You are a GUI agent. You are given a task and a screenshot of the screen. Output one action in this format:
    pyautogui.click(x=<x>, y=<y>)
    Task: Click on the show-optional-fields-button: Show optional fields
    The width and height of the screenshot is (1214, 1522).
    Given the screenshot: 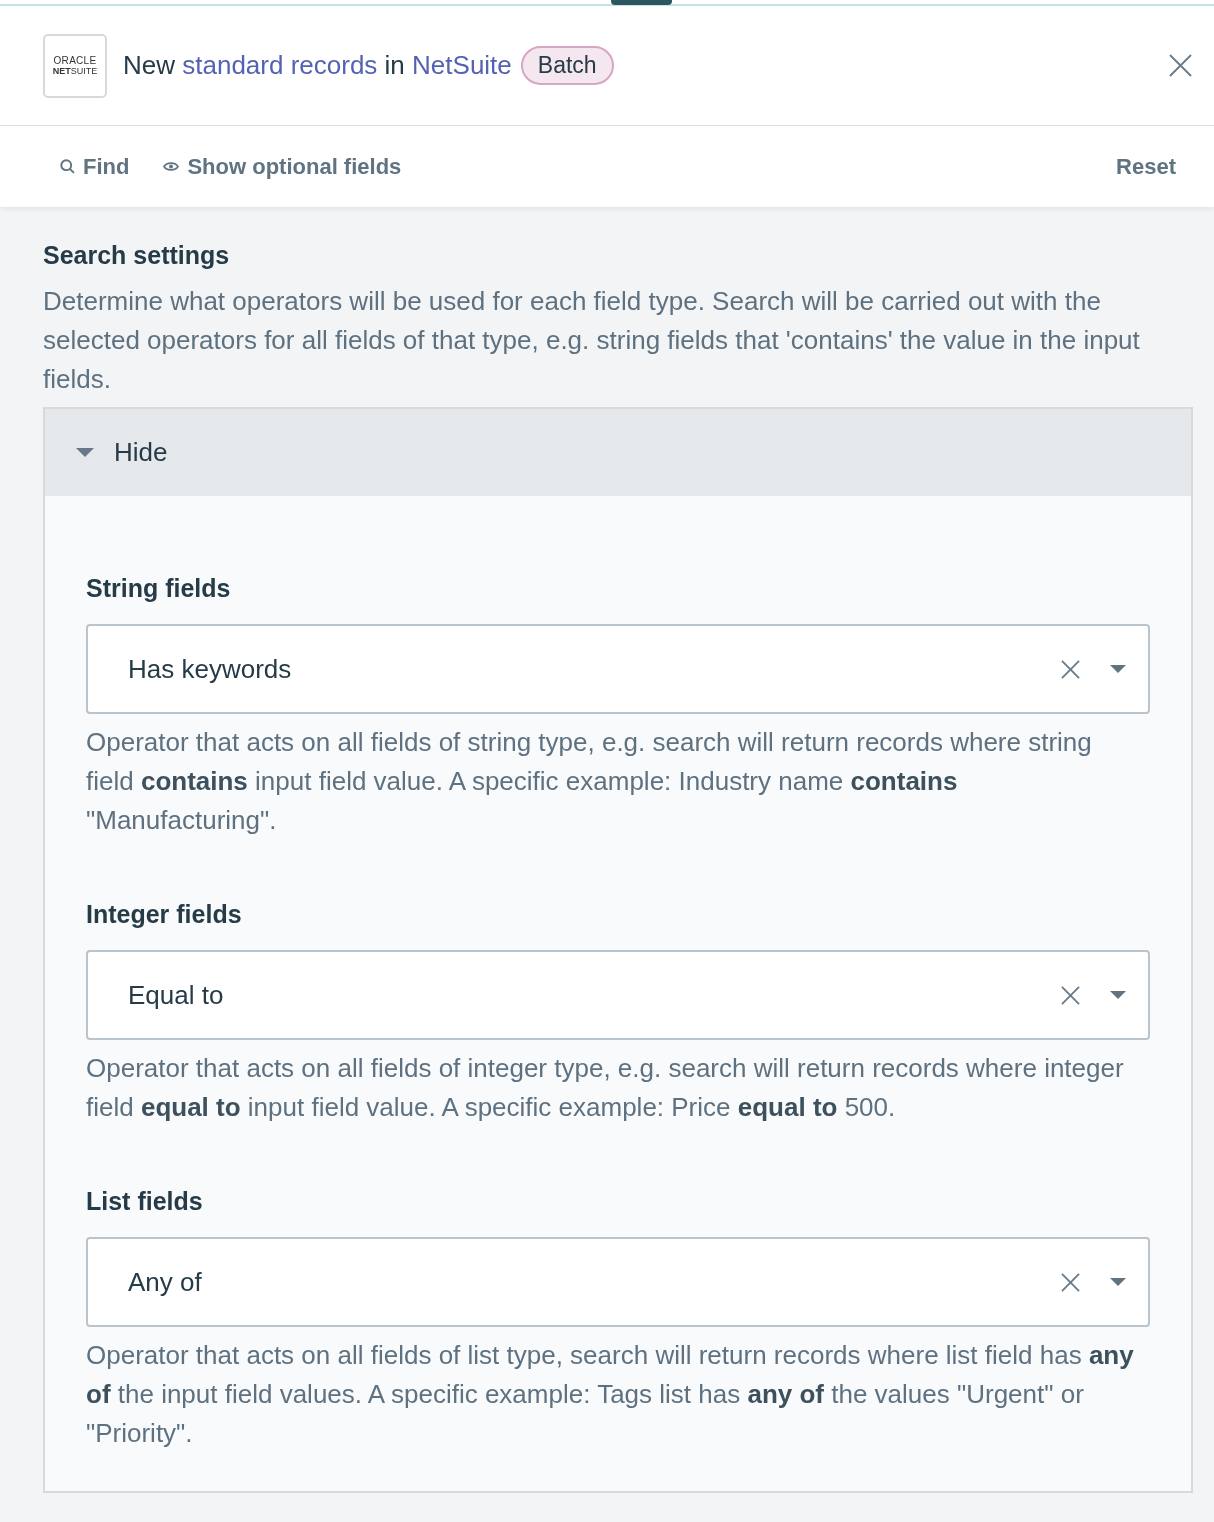 What is the action you would take?
    pyautogui.click(x=282, y=166)
    